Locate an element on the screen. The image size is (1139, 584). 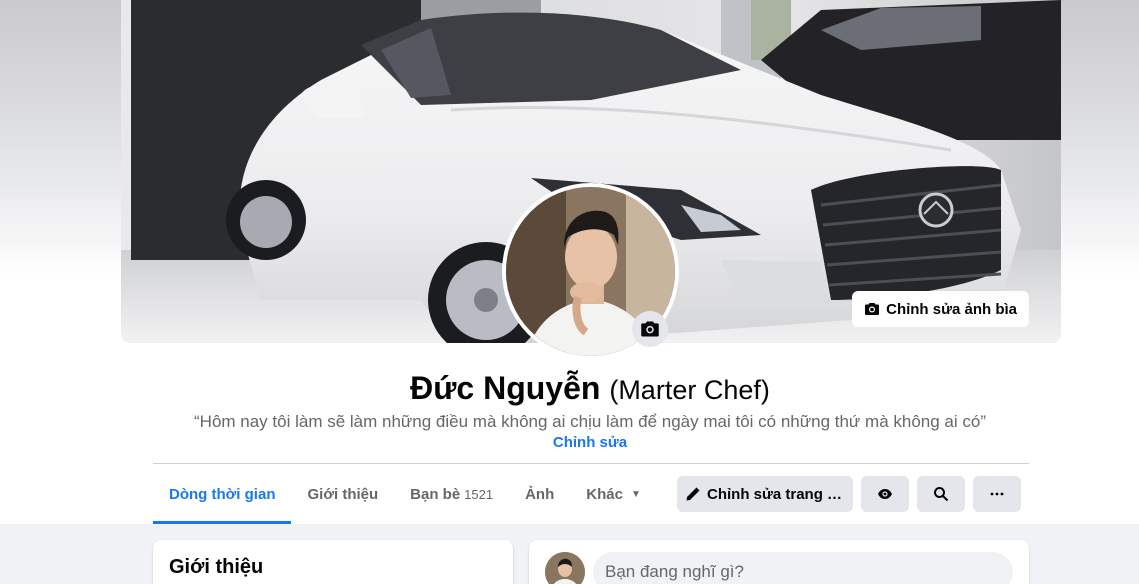
search-profile-button is located at coordinates (941, 494).